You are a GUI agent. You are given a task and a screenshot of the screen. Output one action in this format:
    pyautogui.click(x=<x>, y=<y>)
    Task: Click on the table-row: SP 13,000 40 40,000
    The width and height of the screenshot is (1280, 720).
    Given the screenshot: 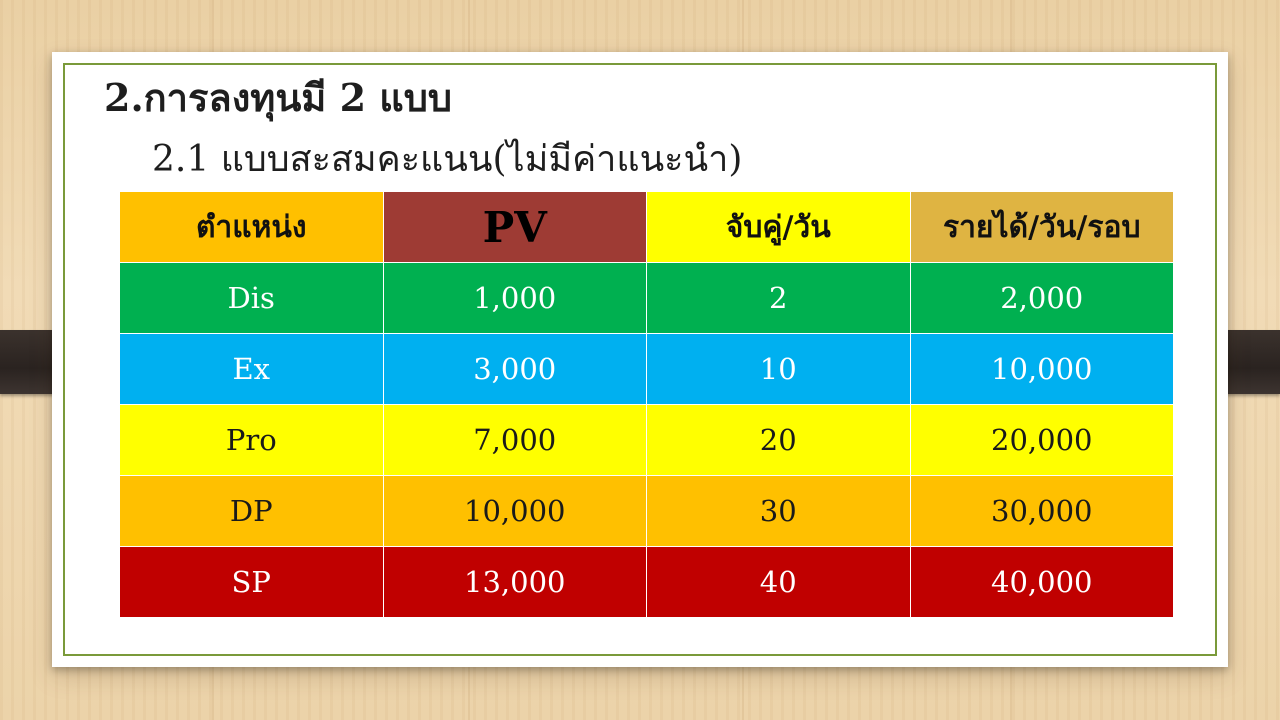 What is the action you would take?
    pyautogui.click(x=646, y=582)
    